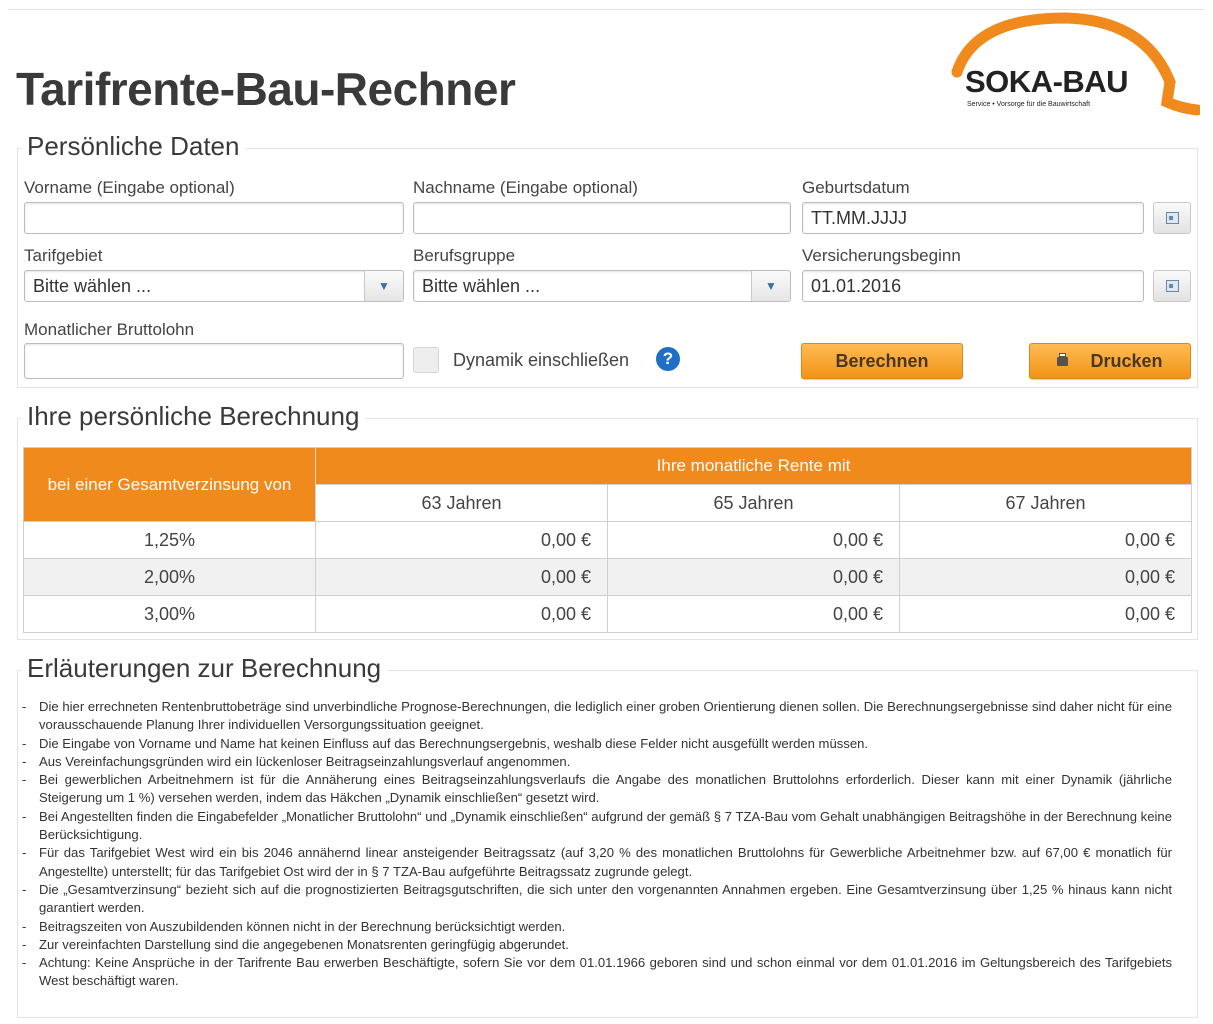  I want to click on age-header-63: 63 Jahren, so click(461, 503).